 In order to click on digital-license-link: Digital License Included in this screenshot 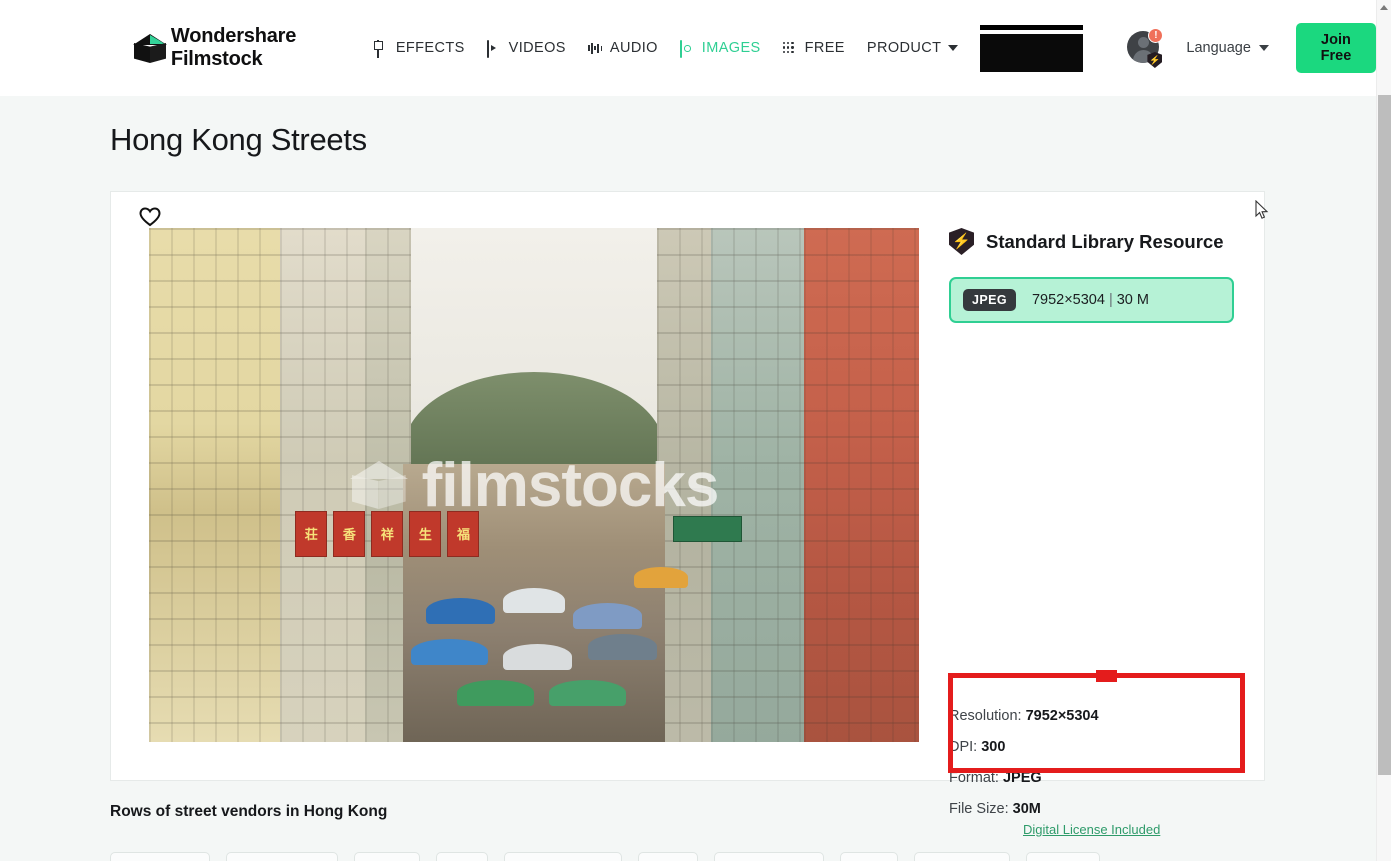, I will do `click(1091, 829)`.